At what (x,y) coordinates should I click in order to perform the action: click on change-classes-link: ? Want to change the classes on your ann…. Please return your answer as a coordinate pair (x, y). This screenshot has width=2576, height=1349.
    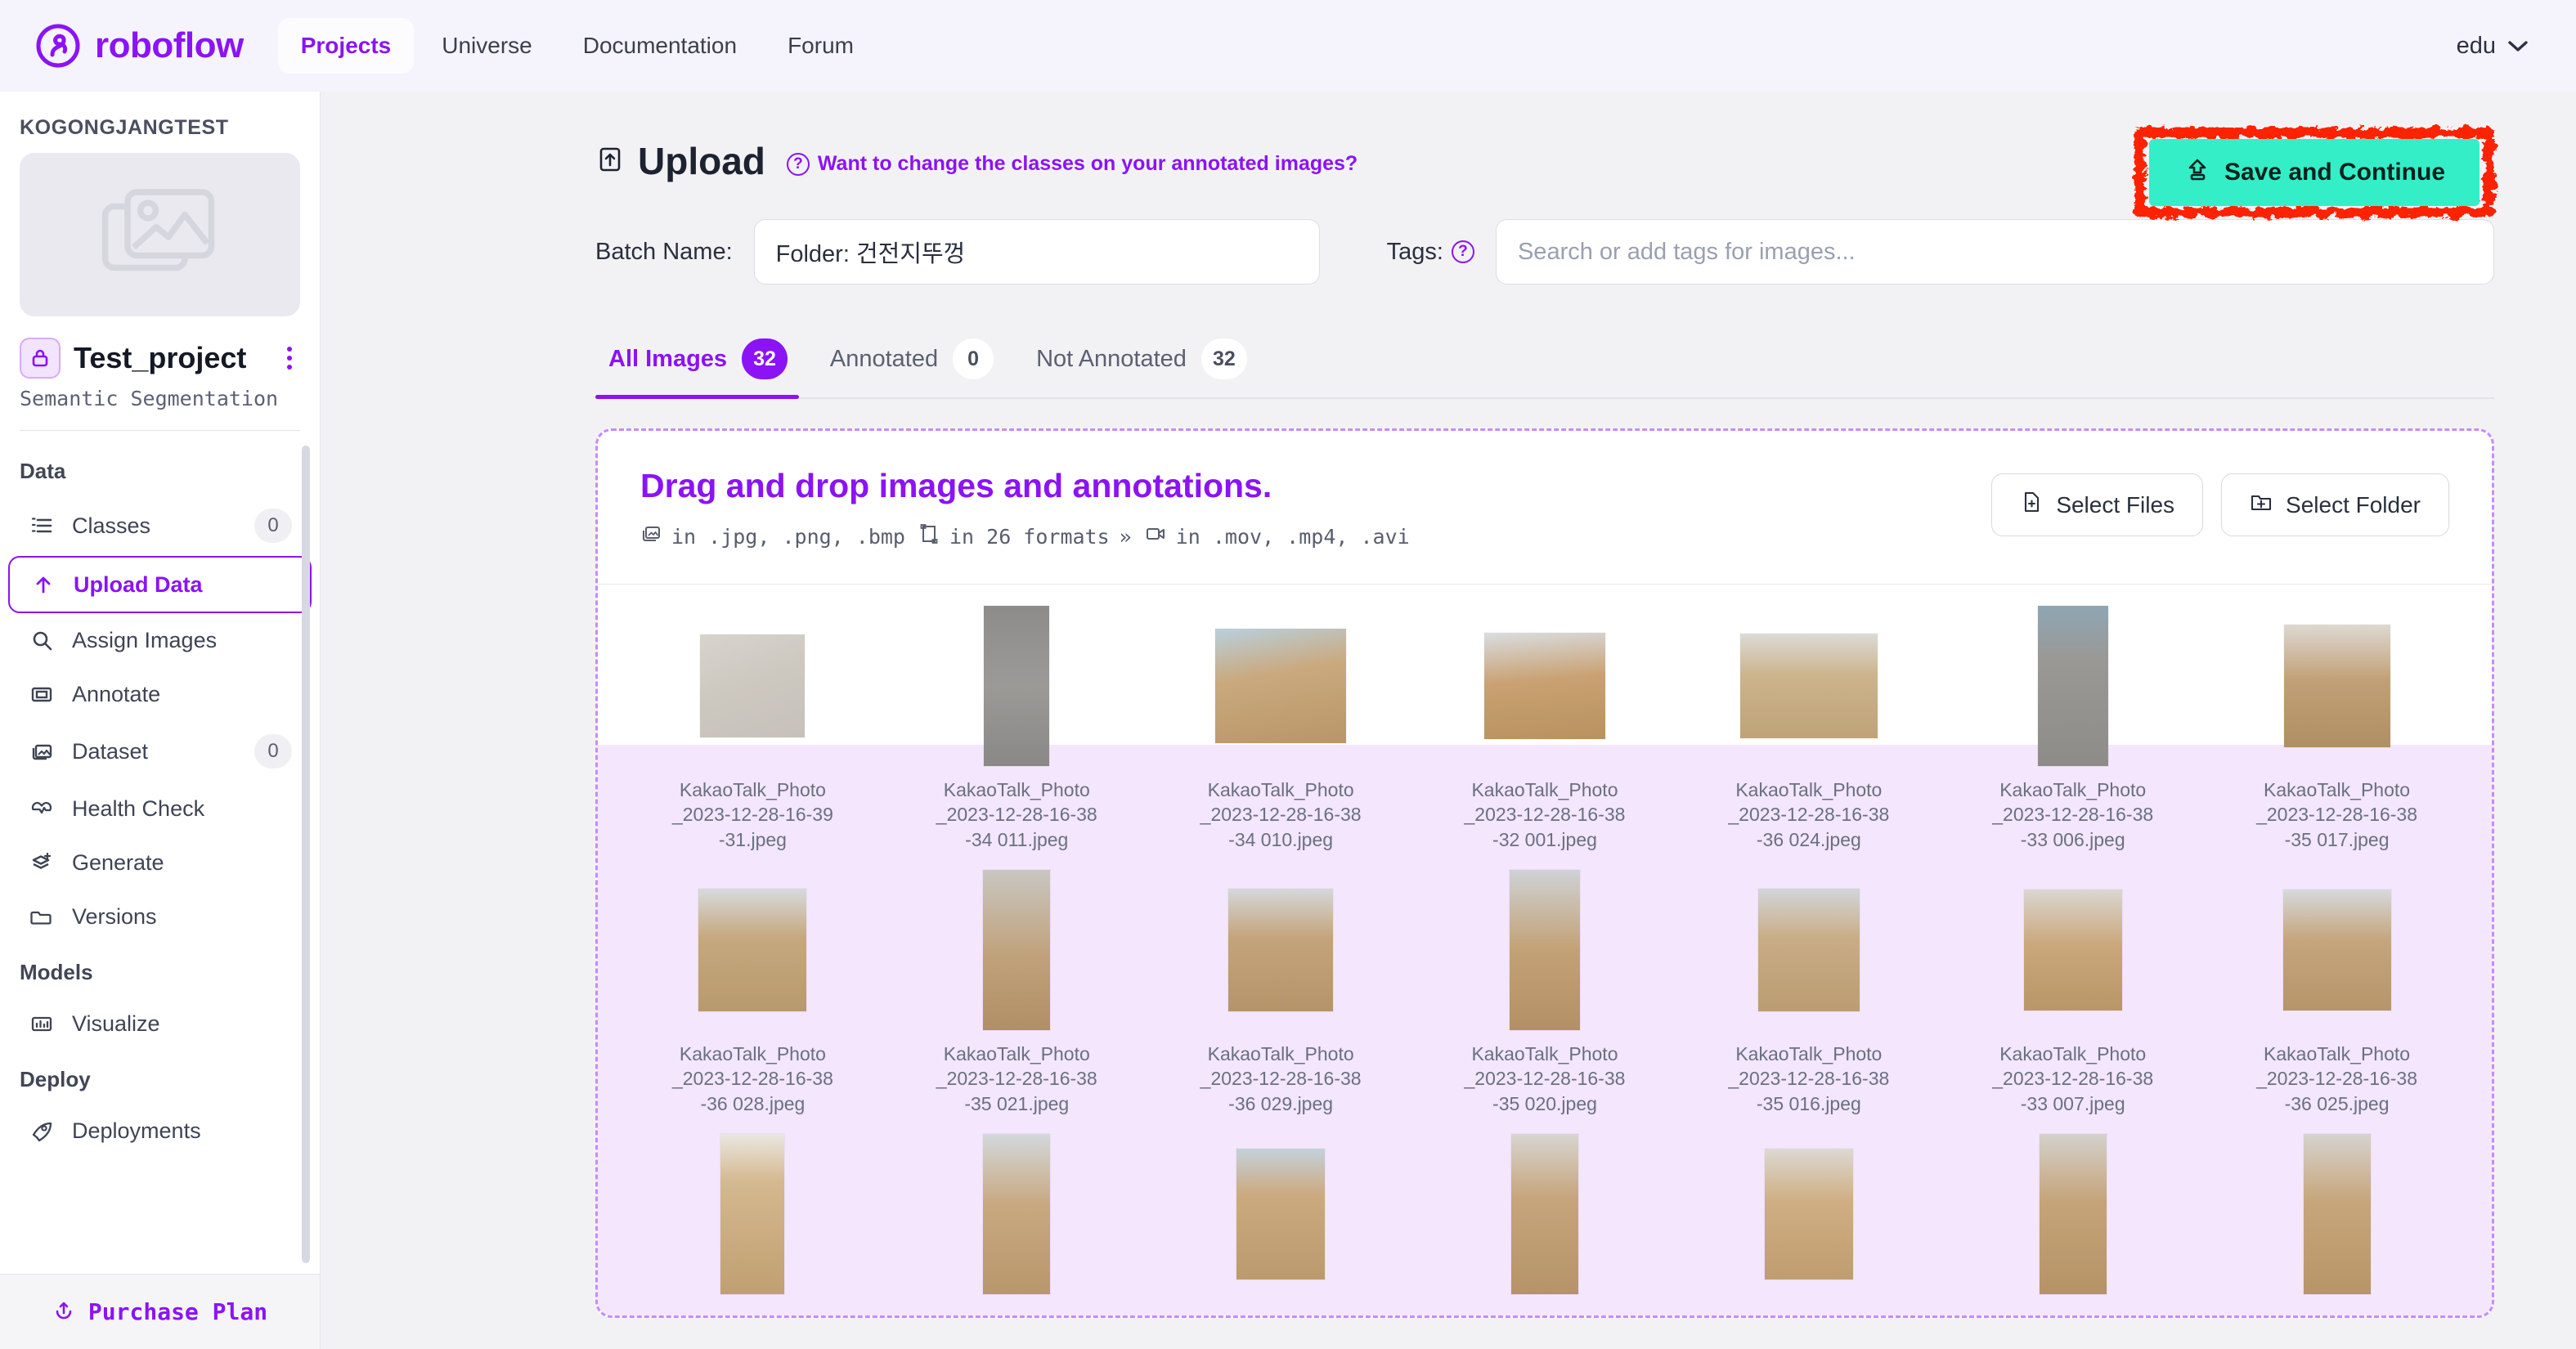
    Looking at the image, I should click on (1072, 164).